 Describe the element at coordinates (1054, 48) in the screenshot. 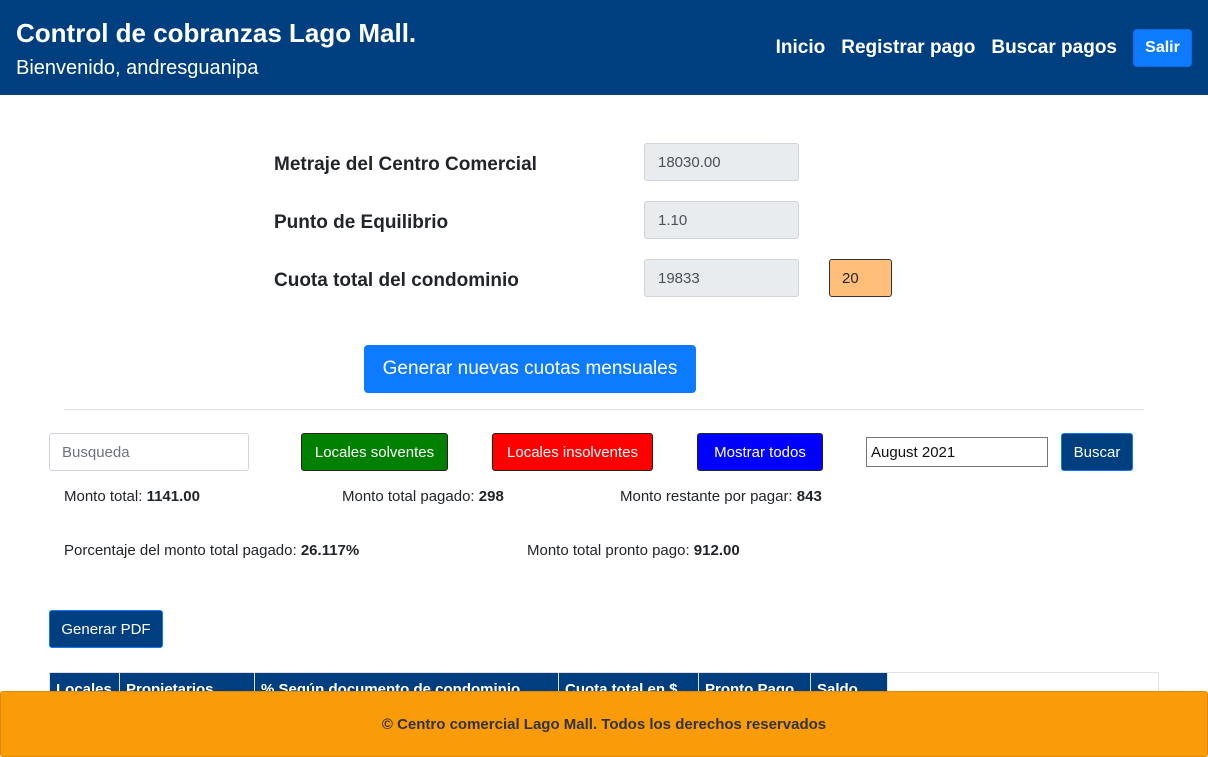

I see `nav-buscar-pagos-link: Buscar pagos` at that location.